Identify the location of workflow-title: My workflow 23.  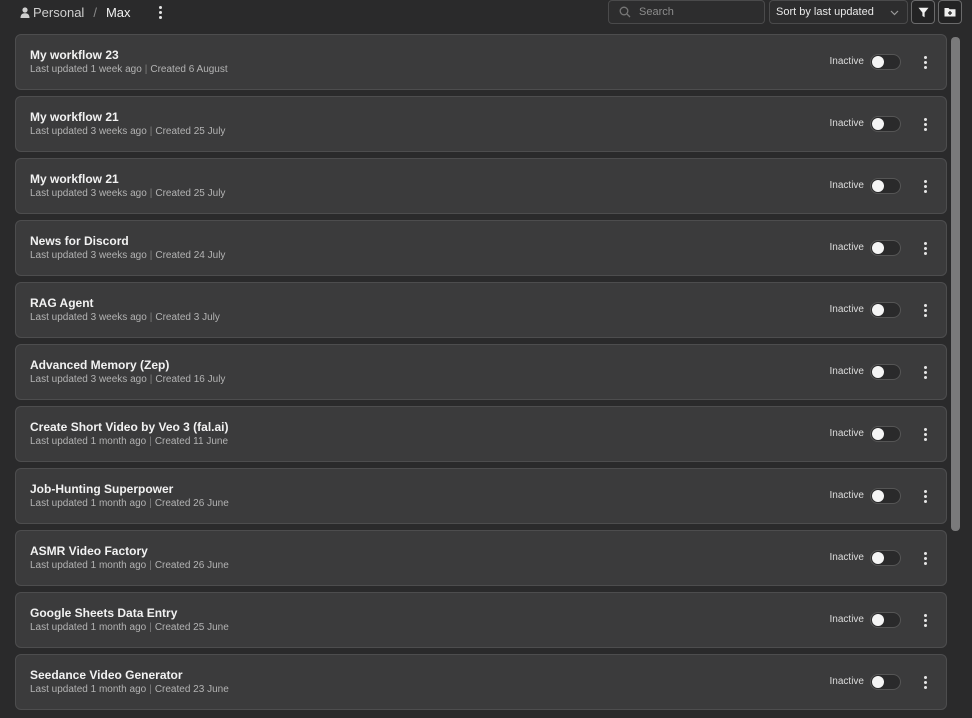
(74, 55).